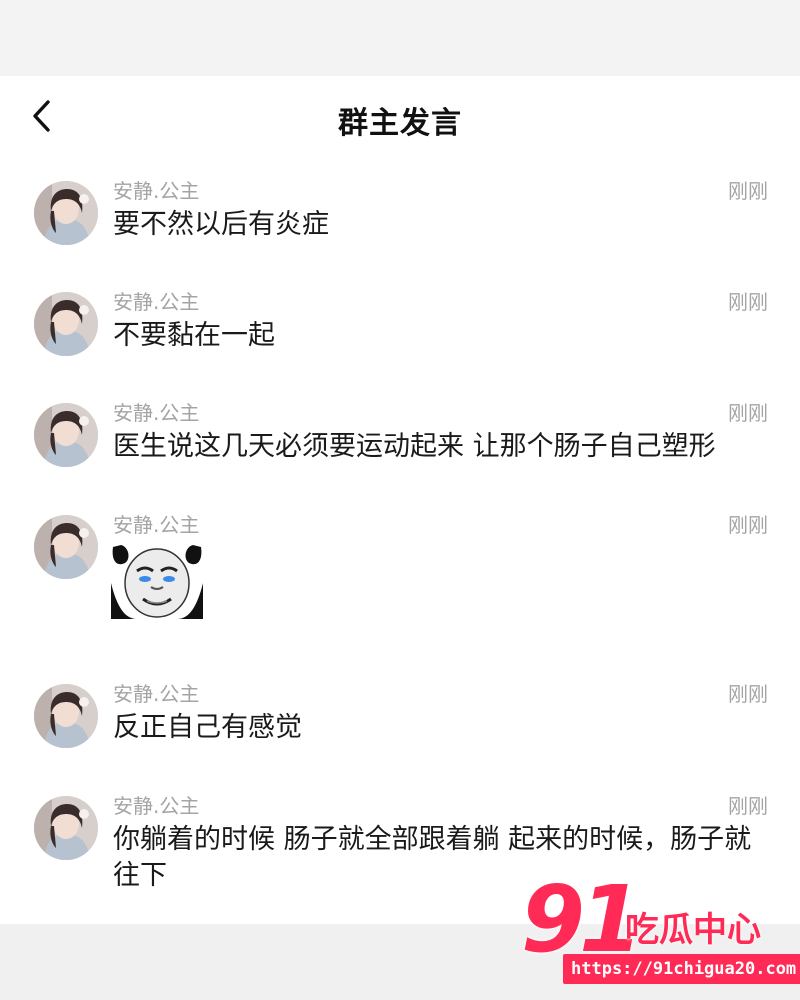 The width and height of the screenshot is (800, 1000). I want to click on panda-face-sticker-icon, so click(157, 581).